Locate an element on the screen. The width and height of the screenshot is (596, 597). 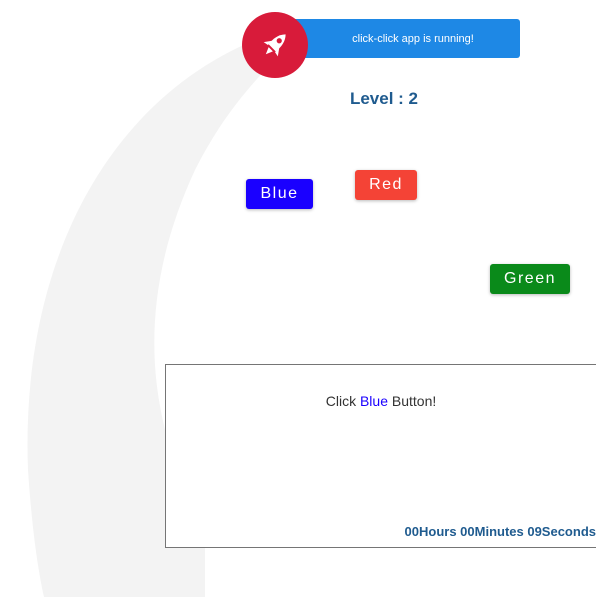
green-button: Green is located at coordinates (530, 279).